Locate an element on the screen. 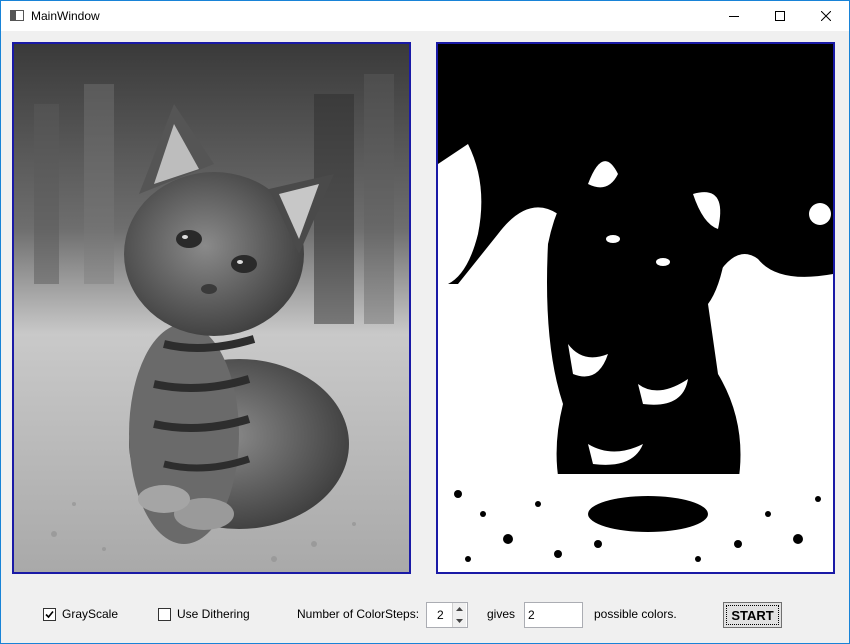 This screenshot has height=644, width=850. arrow-down-icon is located at coordinates (459, 621).